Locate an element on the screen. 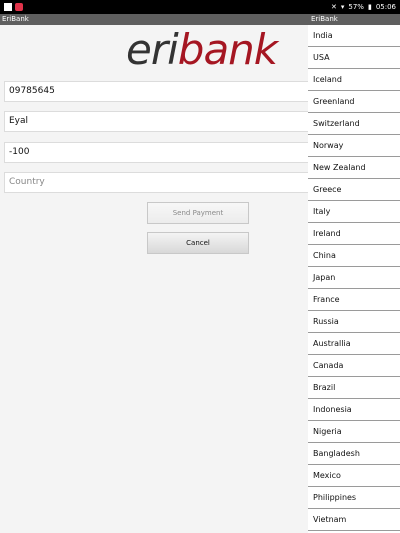 This screenshot has height=533, width=400. country-item: USA is located at coordinates (354, 58).